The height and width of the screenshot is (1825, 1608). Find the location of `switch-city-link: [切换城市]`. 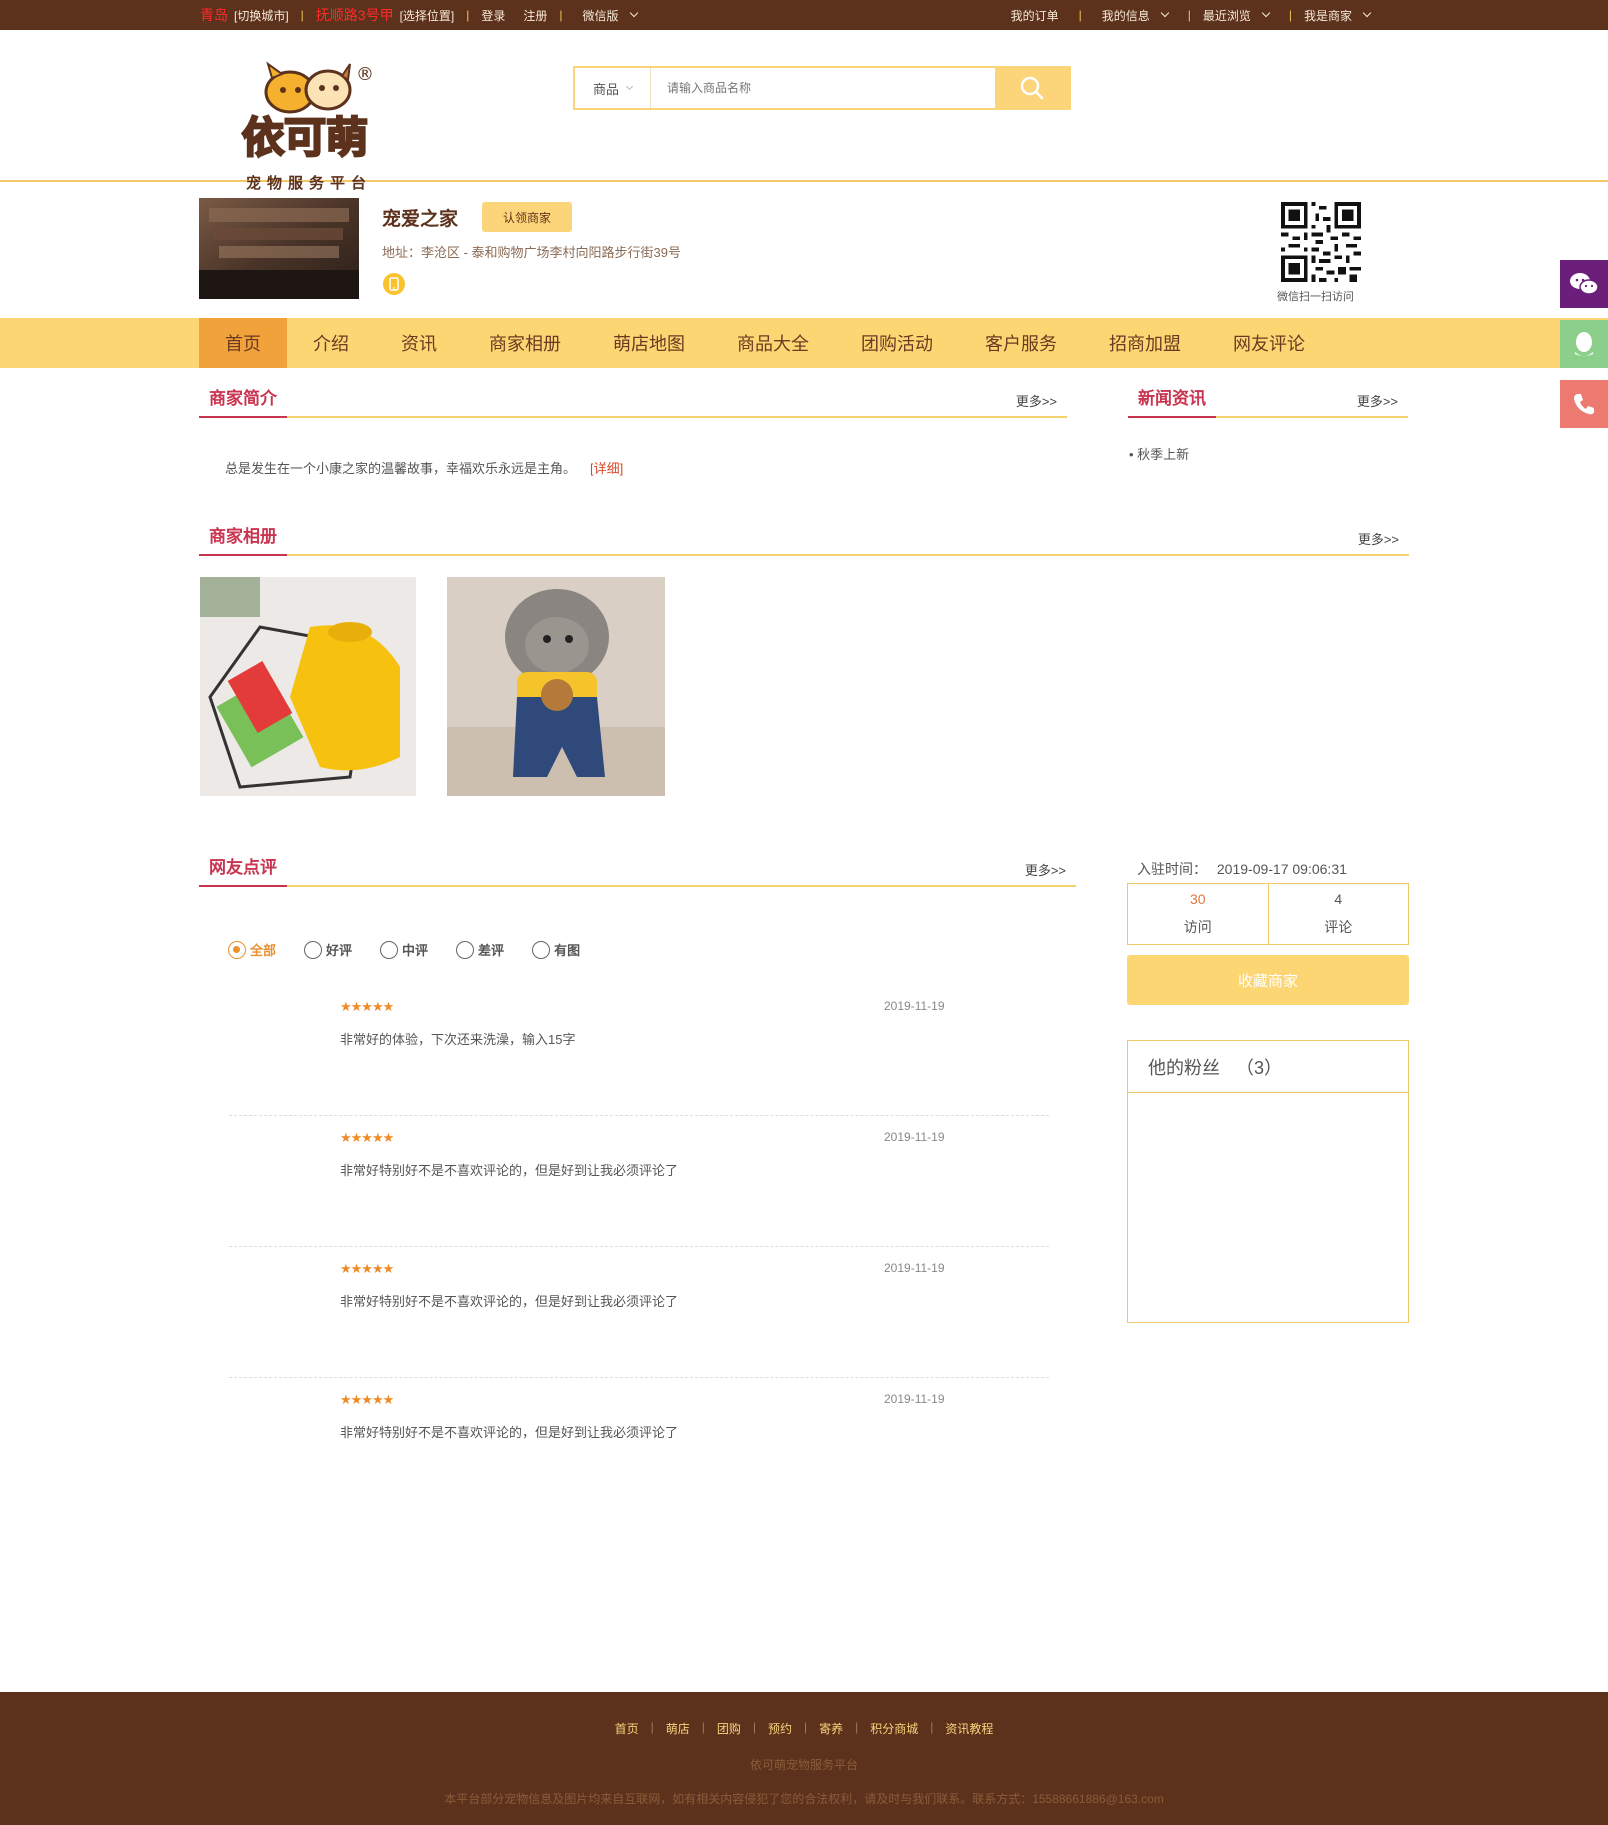

switch-city-link: [切换城市] is located at coordinates (261, 15).